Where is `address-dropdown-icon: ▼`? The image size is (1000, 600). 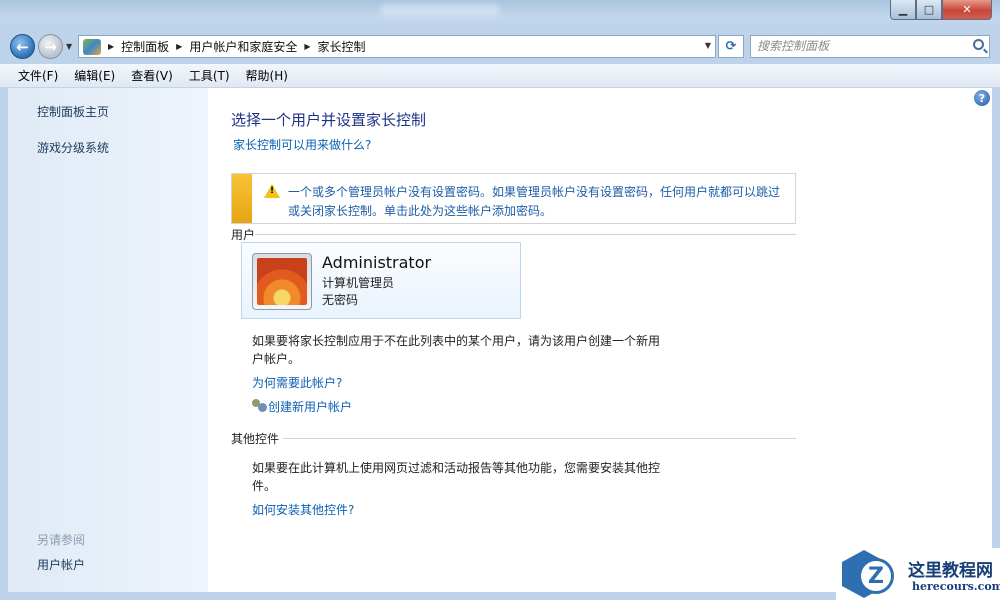 address-dropdown-icon: ▼ is located at coordinates (708, 45).